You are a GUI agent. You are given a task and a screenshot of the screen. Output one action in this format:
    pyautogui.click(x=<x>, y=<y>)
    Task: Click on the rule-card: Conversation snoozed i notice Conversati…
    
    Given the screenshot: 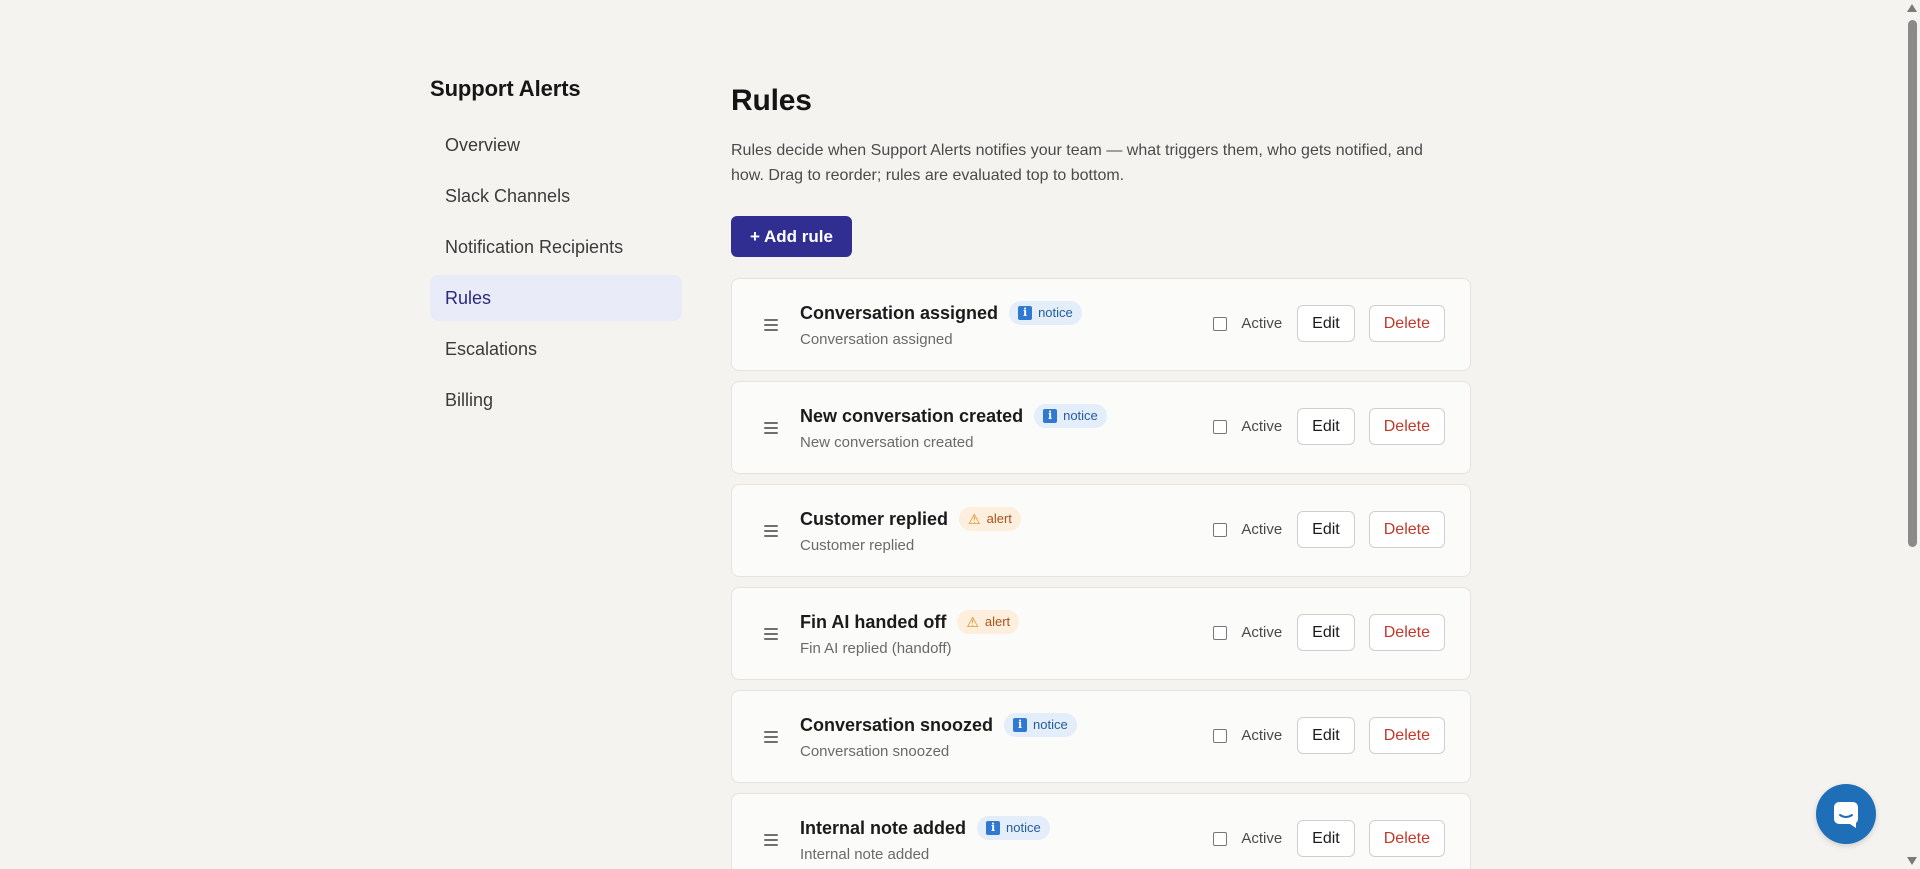 What is the action you would take?
    pyautogui.click(x=1101, y=736)
    